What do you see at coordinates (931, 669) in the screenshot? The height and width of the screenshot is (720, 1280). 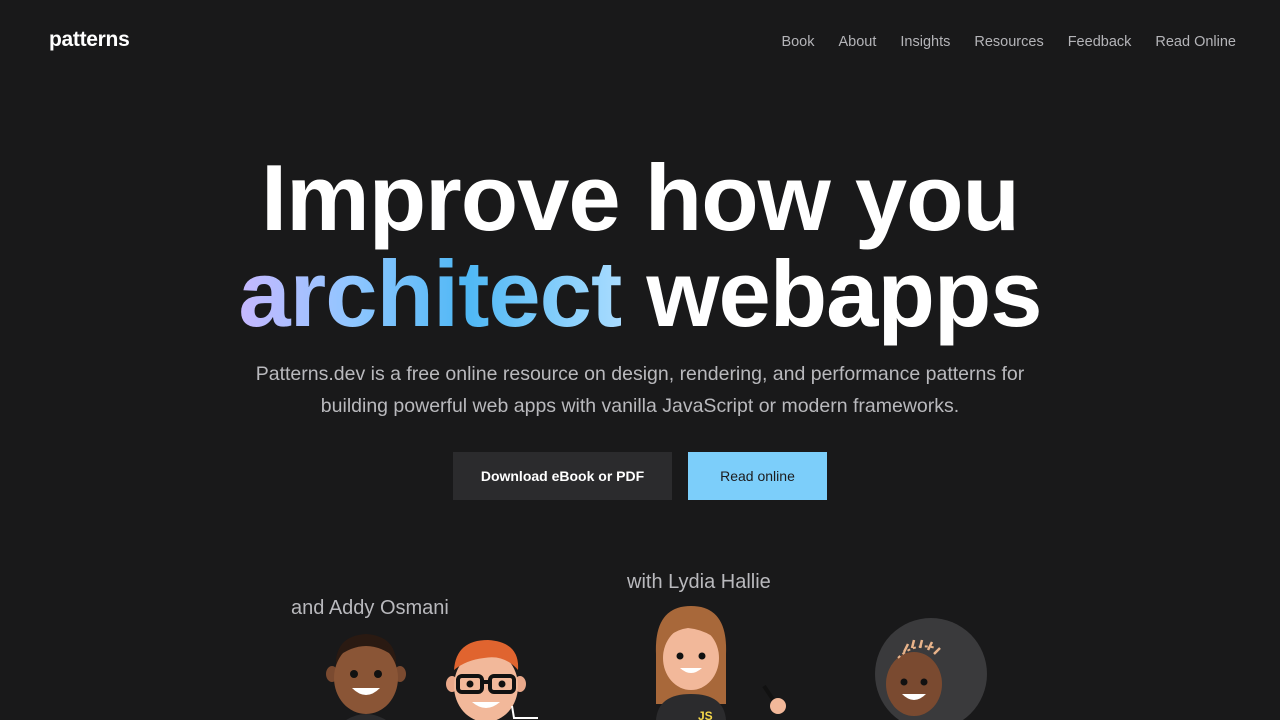 I see `avatar-person-afro` at bounding box center [931, 669].